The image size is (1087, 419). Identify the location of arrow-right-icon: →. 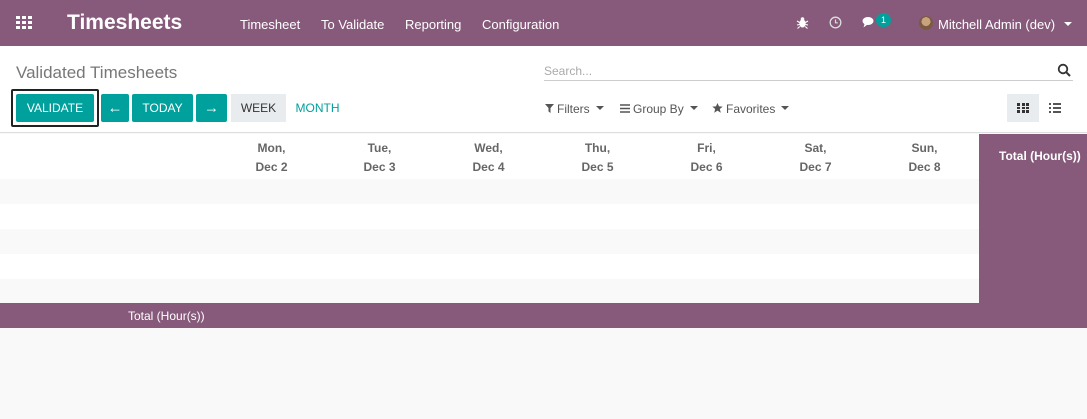
(211, 108).